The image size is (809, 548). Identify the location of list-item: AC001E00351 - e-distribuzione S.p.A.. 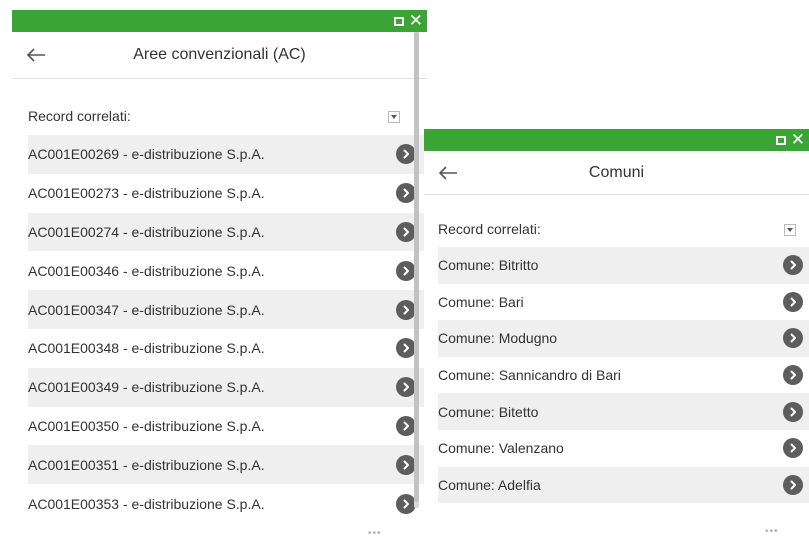
(226, 465).